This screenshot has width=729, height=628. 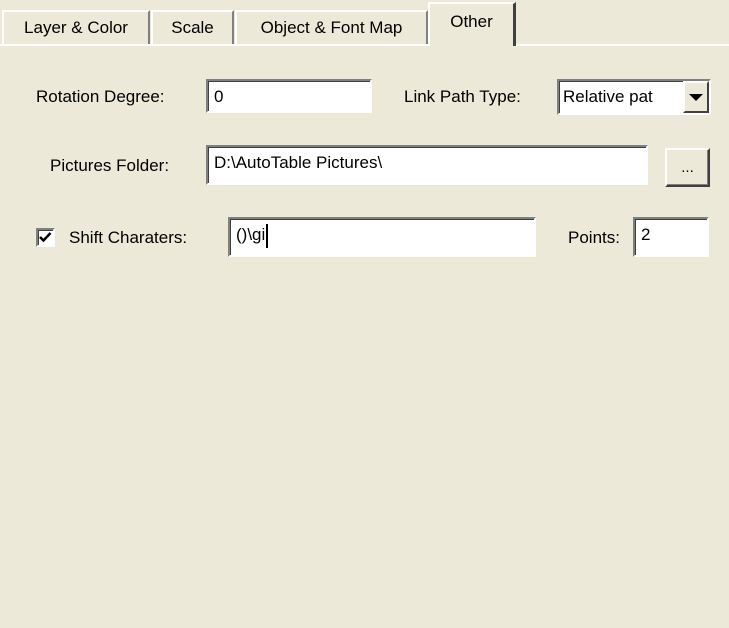 I want to click on pictures-folder-value: D:\AutoTable Pictures\, so click(x=298, y=162).